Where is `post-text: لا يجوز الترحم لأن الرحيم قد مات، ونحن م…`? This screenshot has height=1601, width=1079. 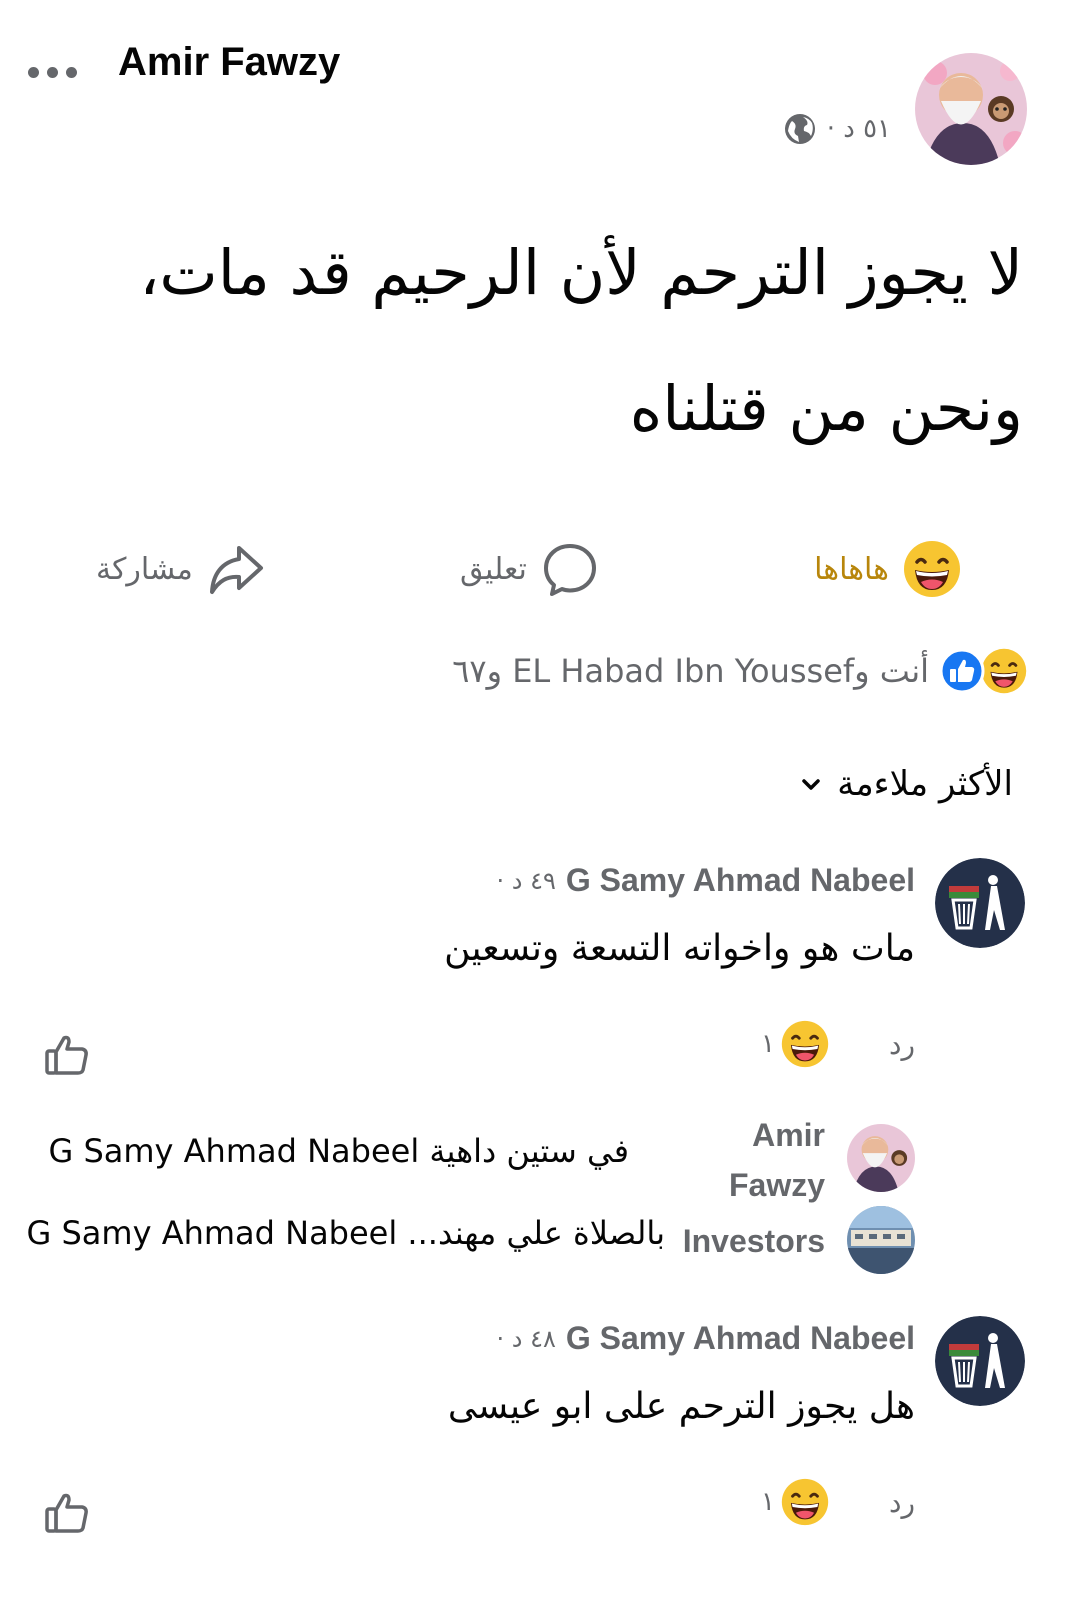
post-text: لا يجوز الترحم لأن الرحيم قد مات، ونحن م… is located at coordinates (581, 340).